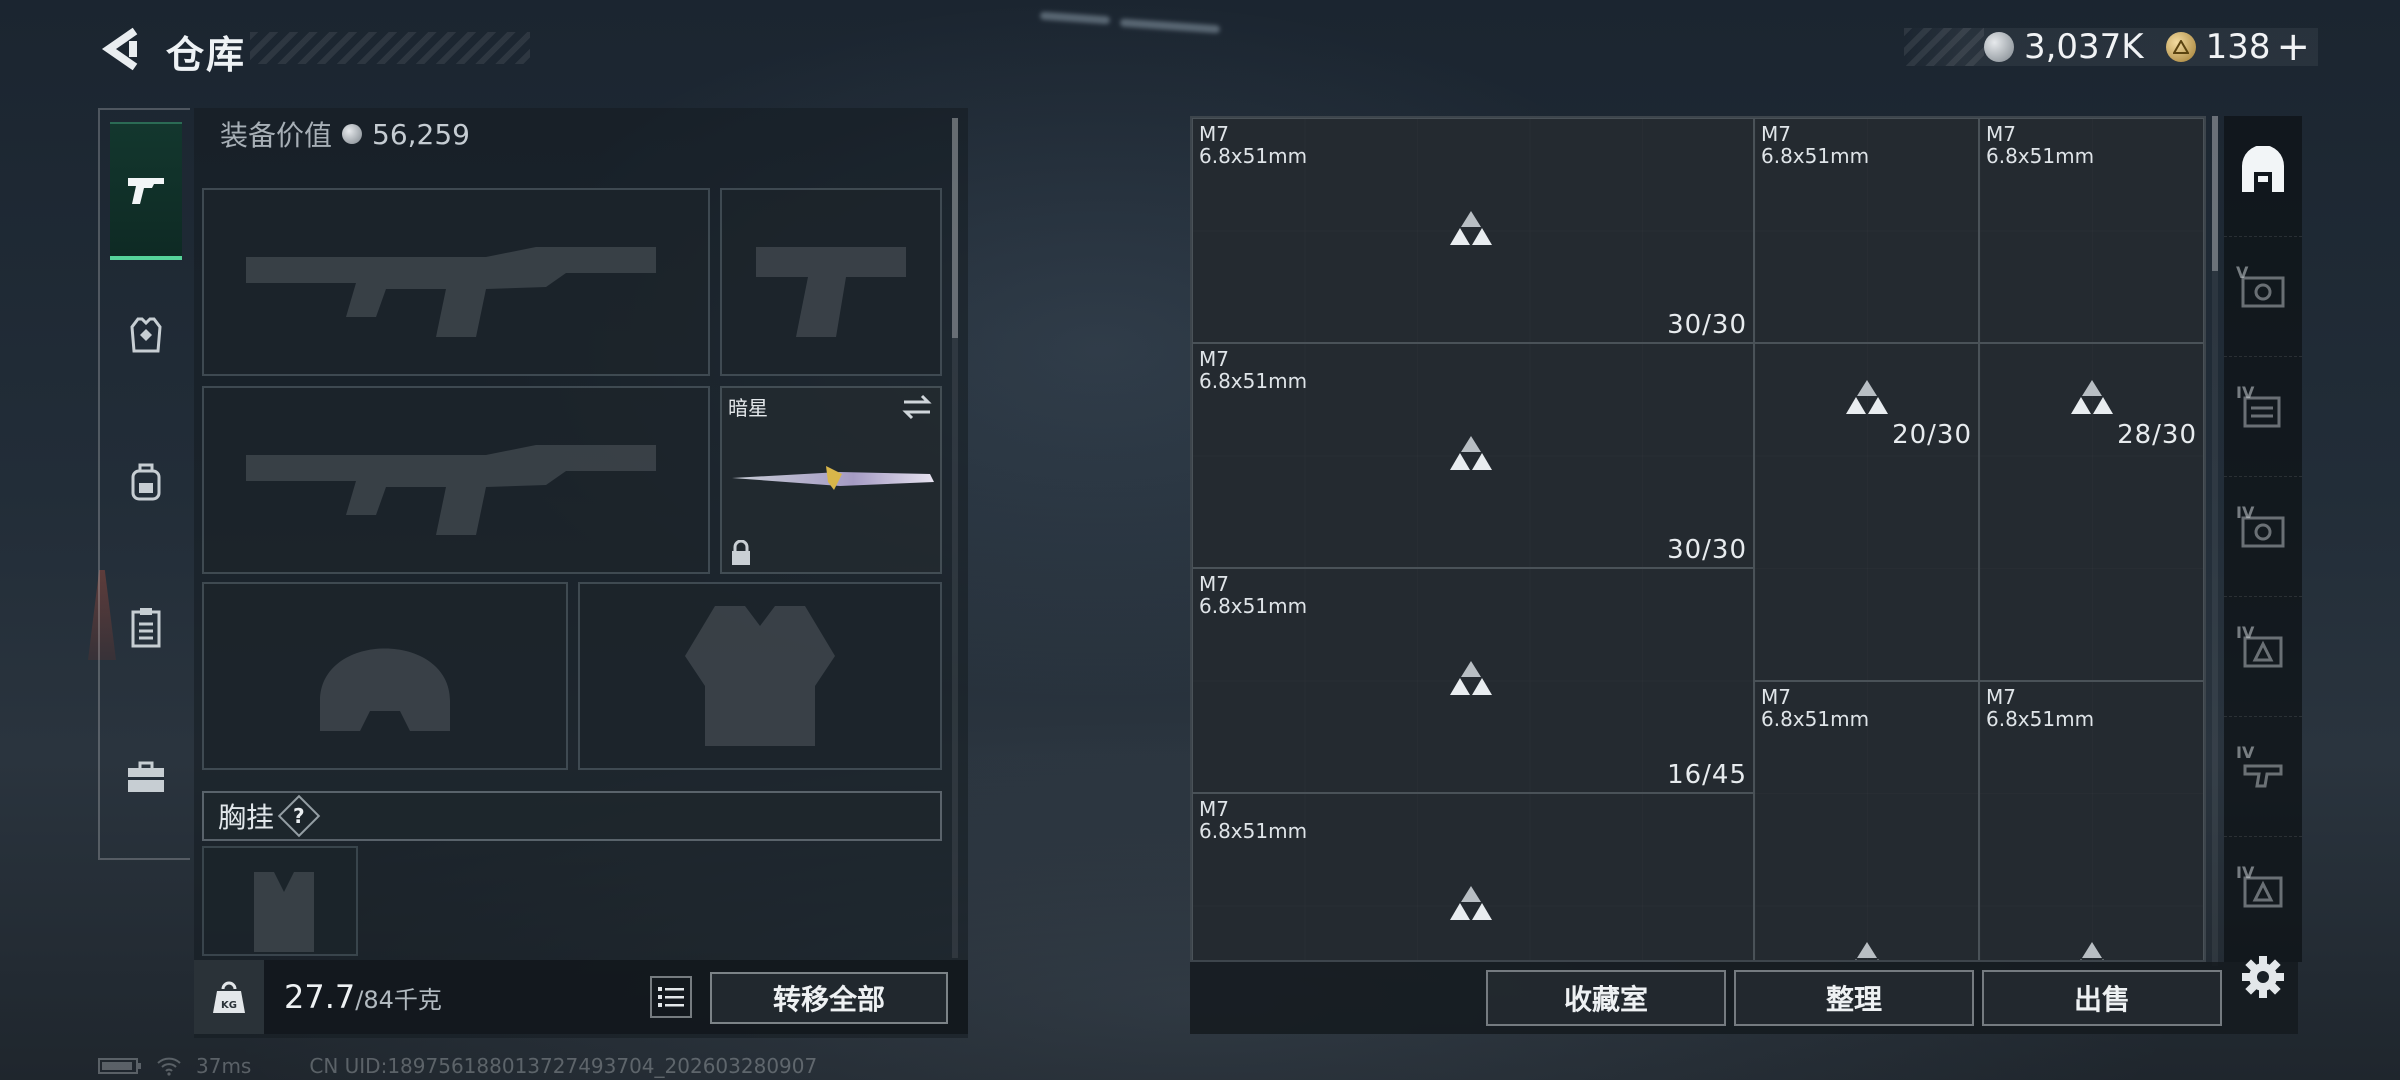  I want to click on nav-toolbox, so click(146, 777).